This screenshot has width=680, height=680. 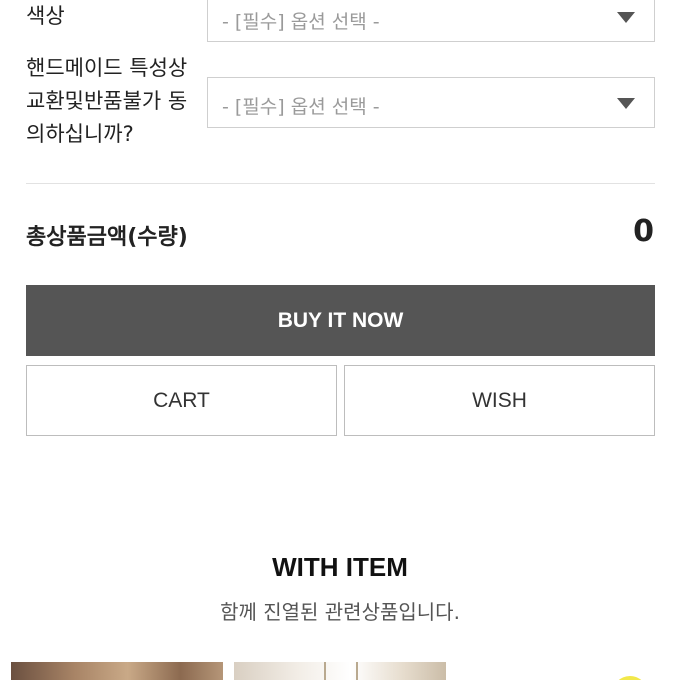 I want to click on option-label-line-2: 교환및반품불가 동, so click(x=107, y=101).